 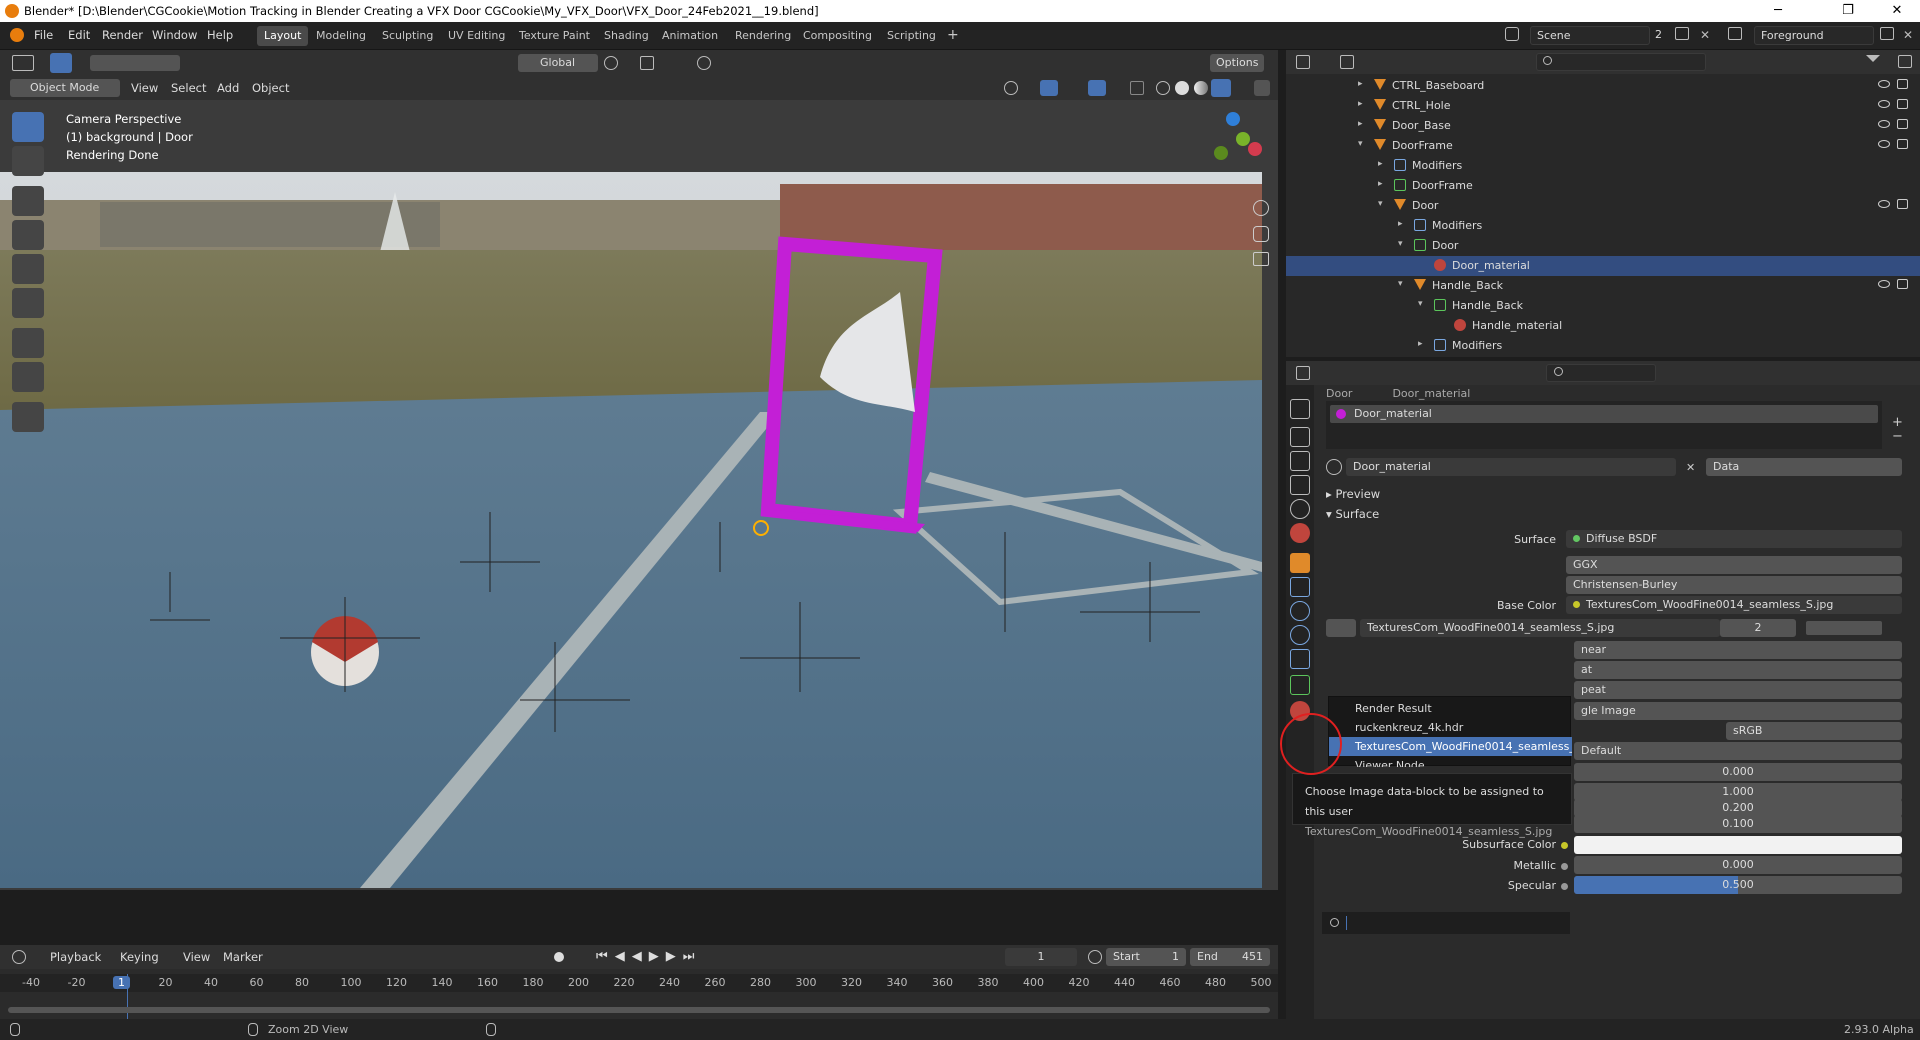 I want to click on distribution-dropdown: GGX, so click(x=1734, y=565).